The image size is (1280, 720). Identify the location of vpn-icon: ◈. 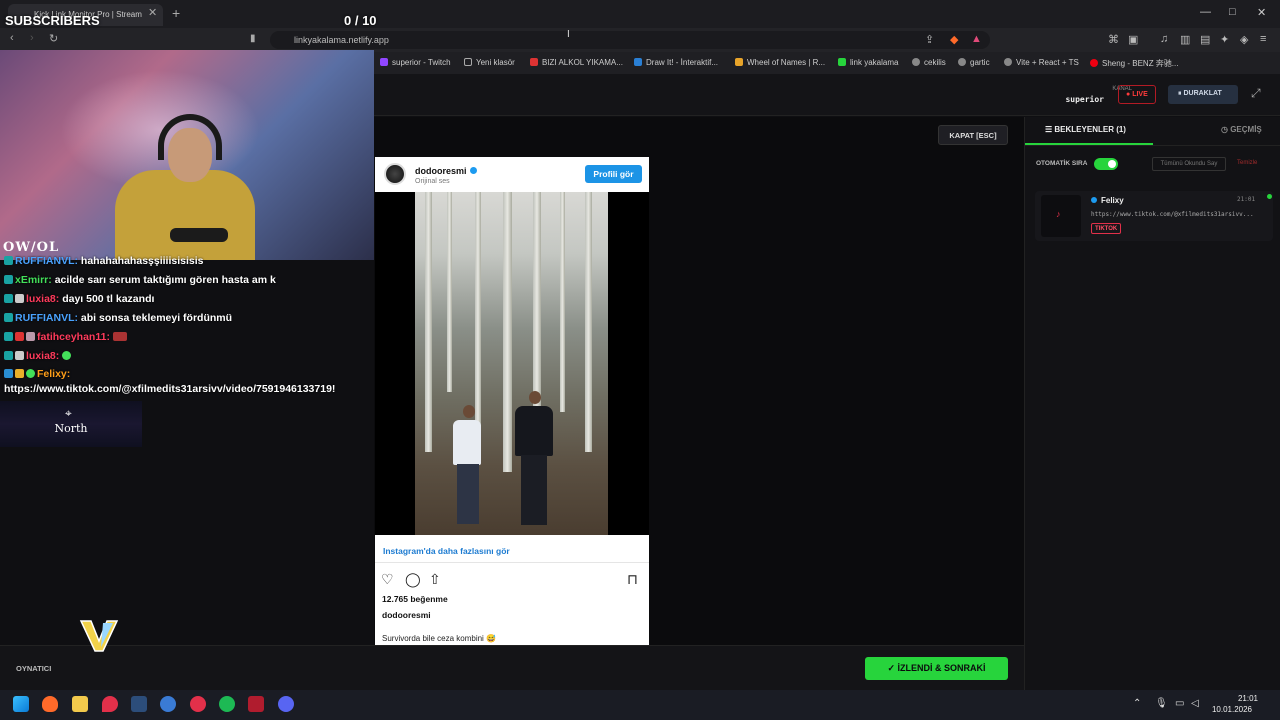
(1244, 39).